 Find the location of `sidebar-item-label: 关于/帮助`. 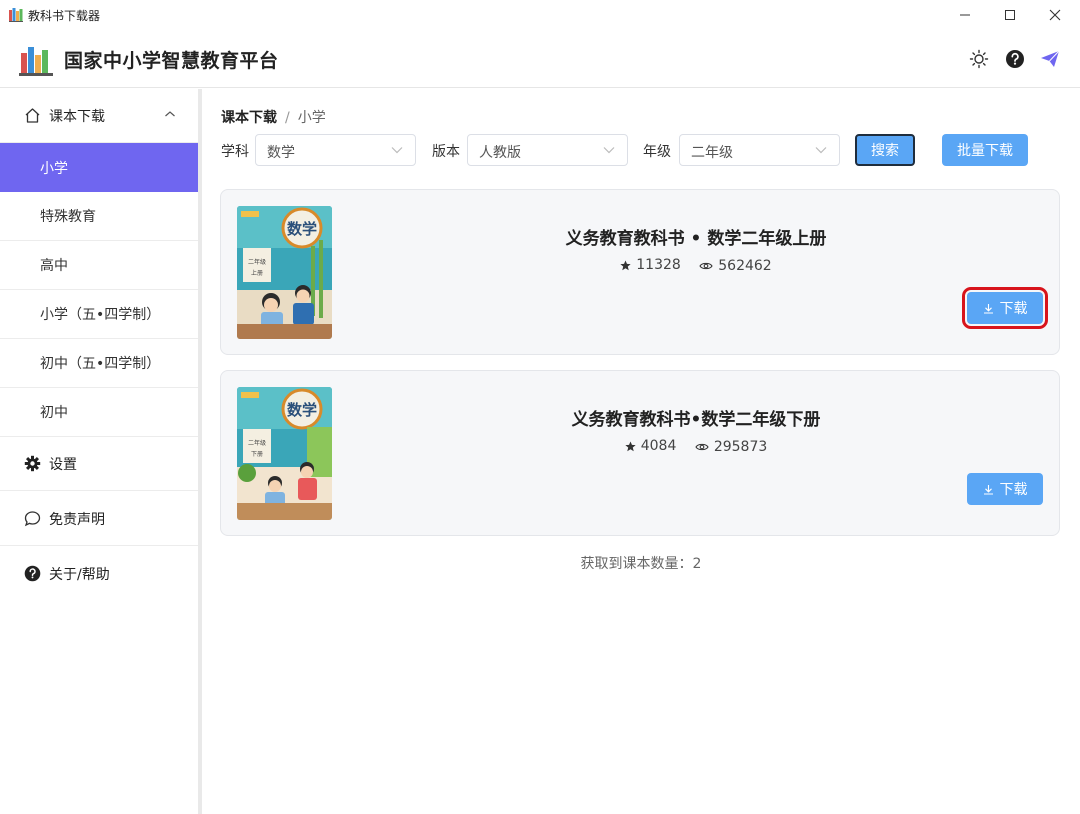

sidebar-item-label: 关于/帮助 is located at coordinates (79, 575).